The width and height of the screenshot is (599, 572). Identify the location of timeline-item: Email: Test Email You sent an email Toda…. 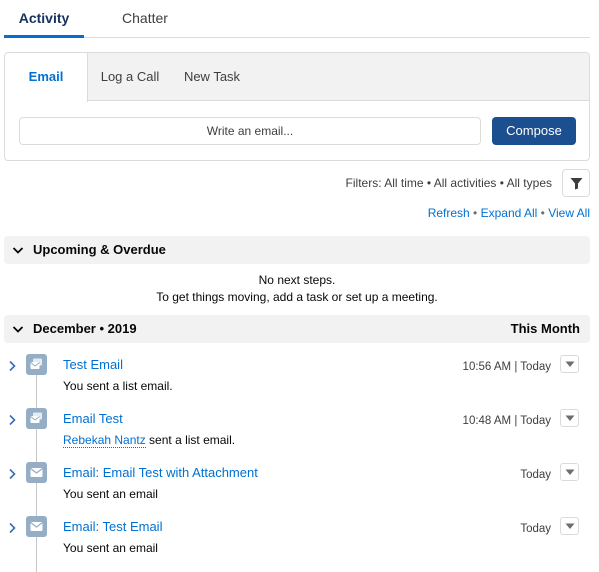
(299, 543).